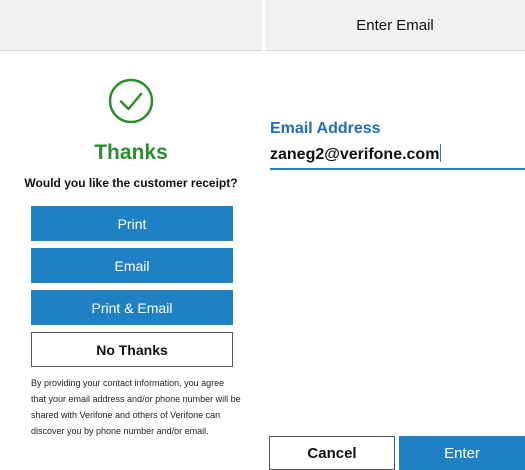 The height and width of the screenshot is (470, 525). What do you see at coordinates (131, 183) in the screenshot?
I see `receipt-question: Would you like the customer receipt?` at bounding box center [131, 183].